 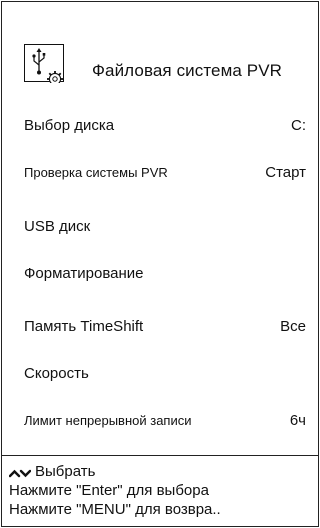 What do you see at coordinates (187, 70) in the screenshot?
I see `page-title: Файловая система PVR` at bounding box center [187, 70].